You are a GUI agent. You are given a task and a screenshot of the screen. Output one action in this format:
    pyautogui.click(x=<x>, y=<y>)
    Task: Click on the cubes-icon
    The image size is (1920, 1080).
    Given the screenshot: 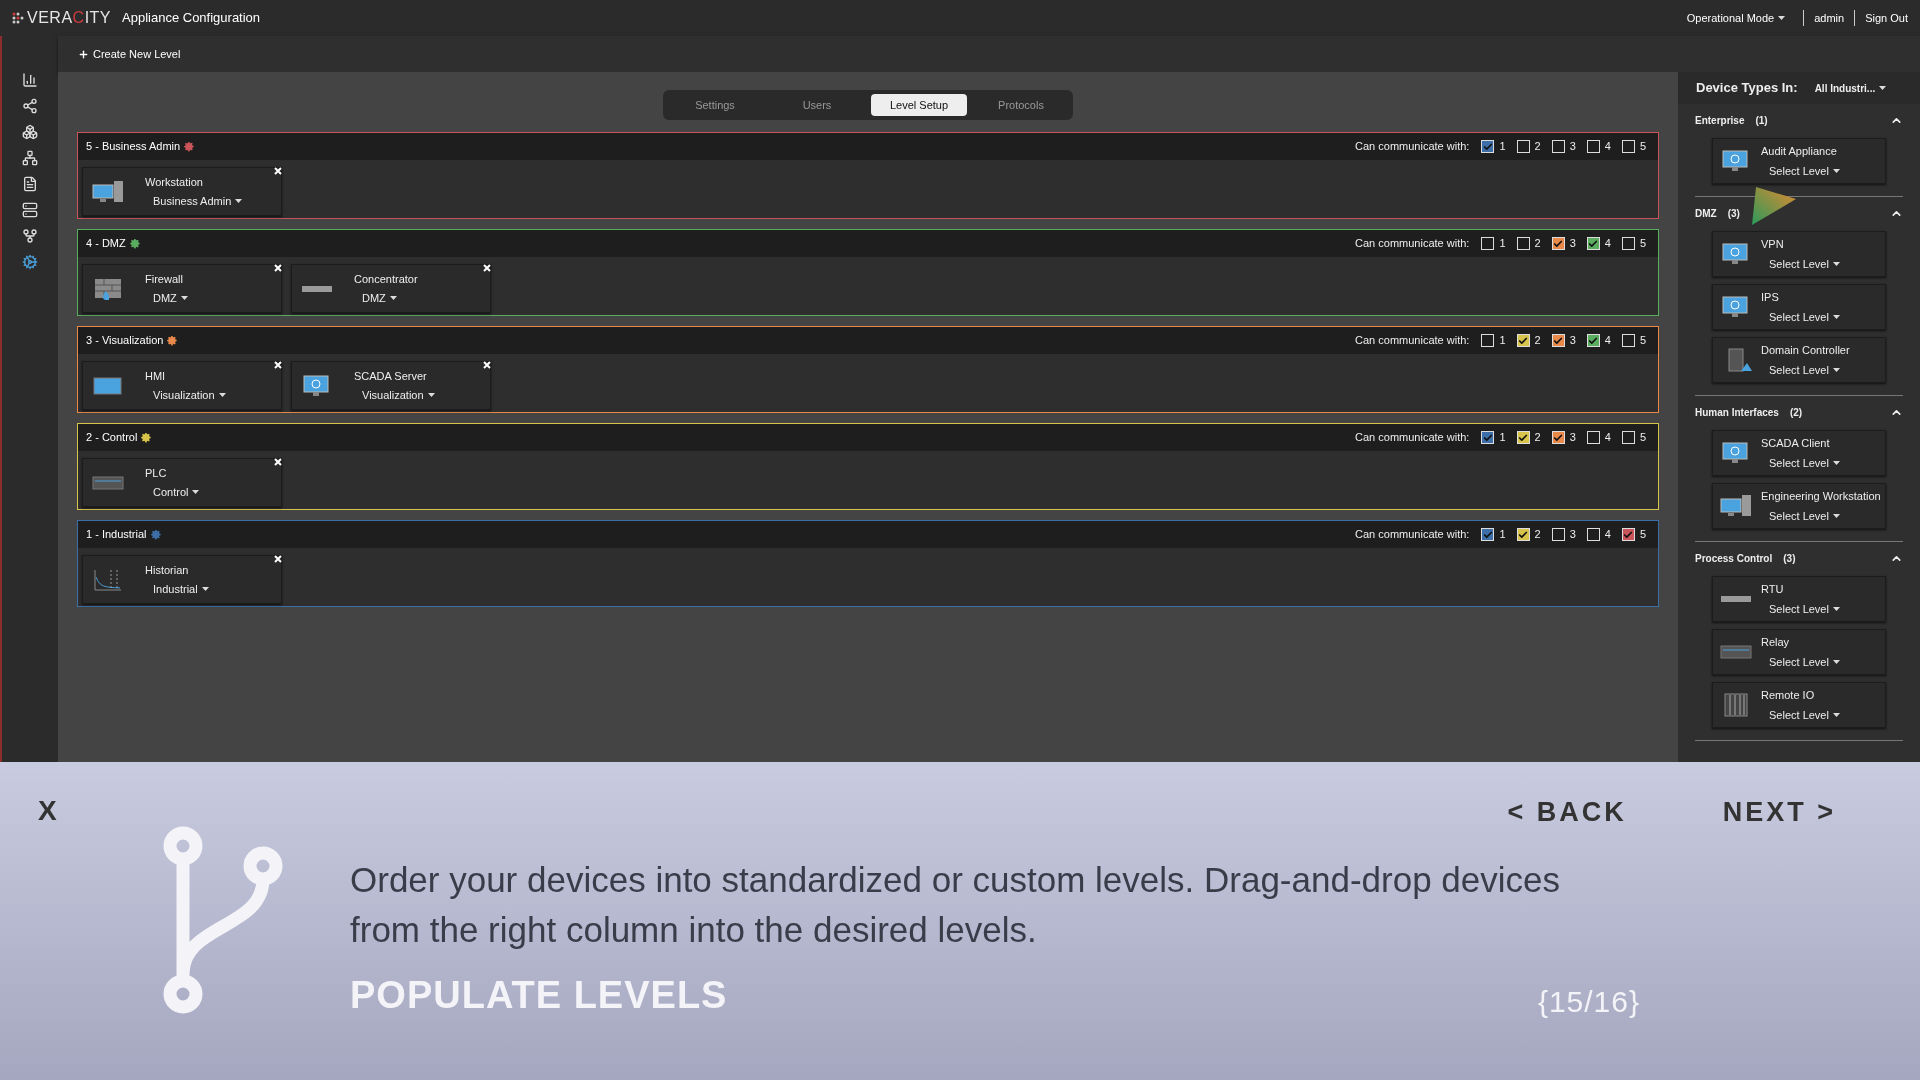 What is the action you would take?
    pyautogui.click(x=30, y=132)
    